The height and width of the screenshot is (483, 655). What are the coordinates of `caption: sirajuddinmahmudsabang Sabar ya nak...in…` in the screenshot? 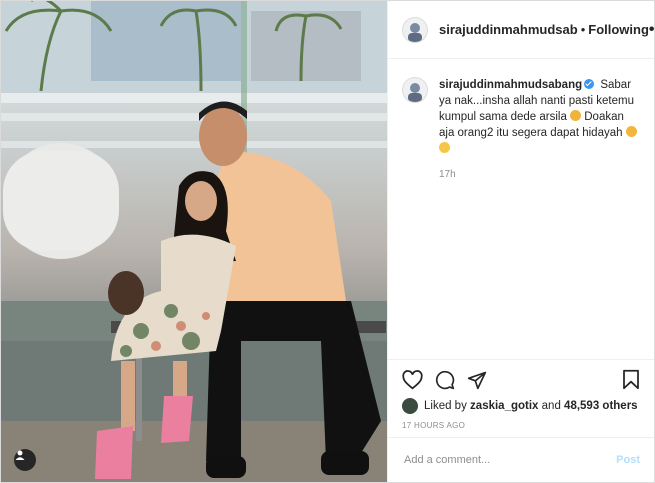 It's located at (521, 121).